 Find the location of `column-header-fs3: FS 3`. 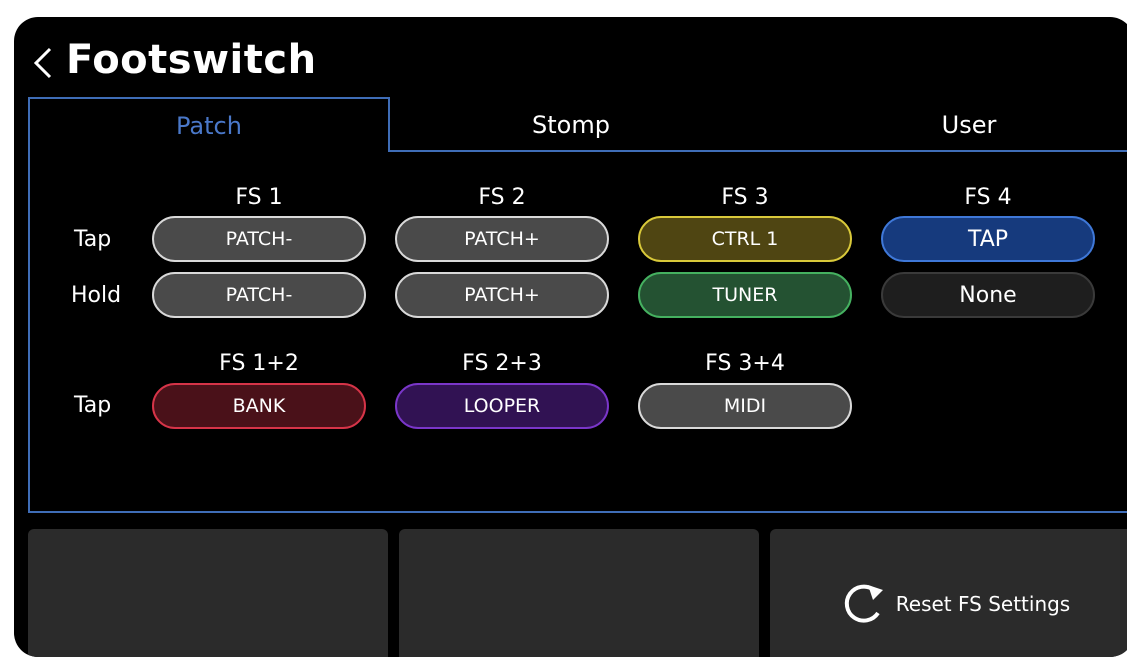

column-header-fs3: FS 3 is located at coordinates (745, 197).